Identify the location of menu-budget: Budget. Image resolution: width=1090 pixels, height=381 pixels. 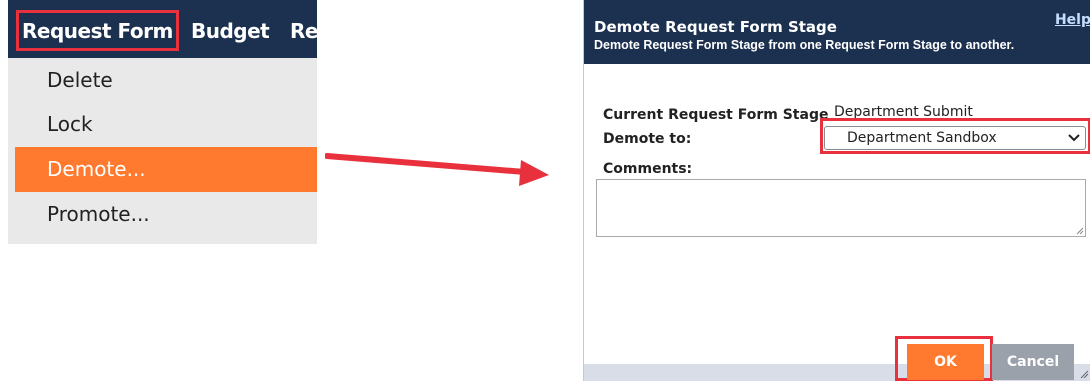
(230, 29).